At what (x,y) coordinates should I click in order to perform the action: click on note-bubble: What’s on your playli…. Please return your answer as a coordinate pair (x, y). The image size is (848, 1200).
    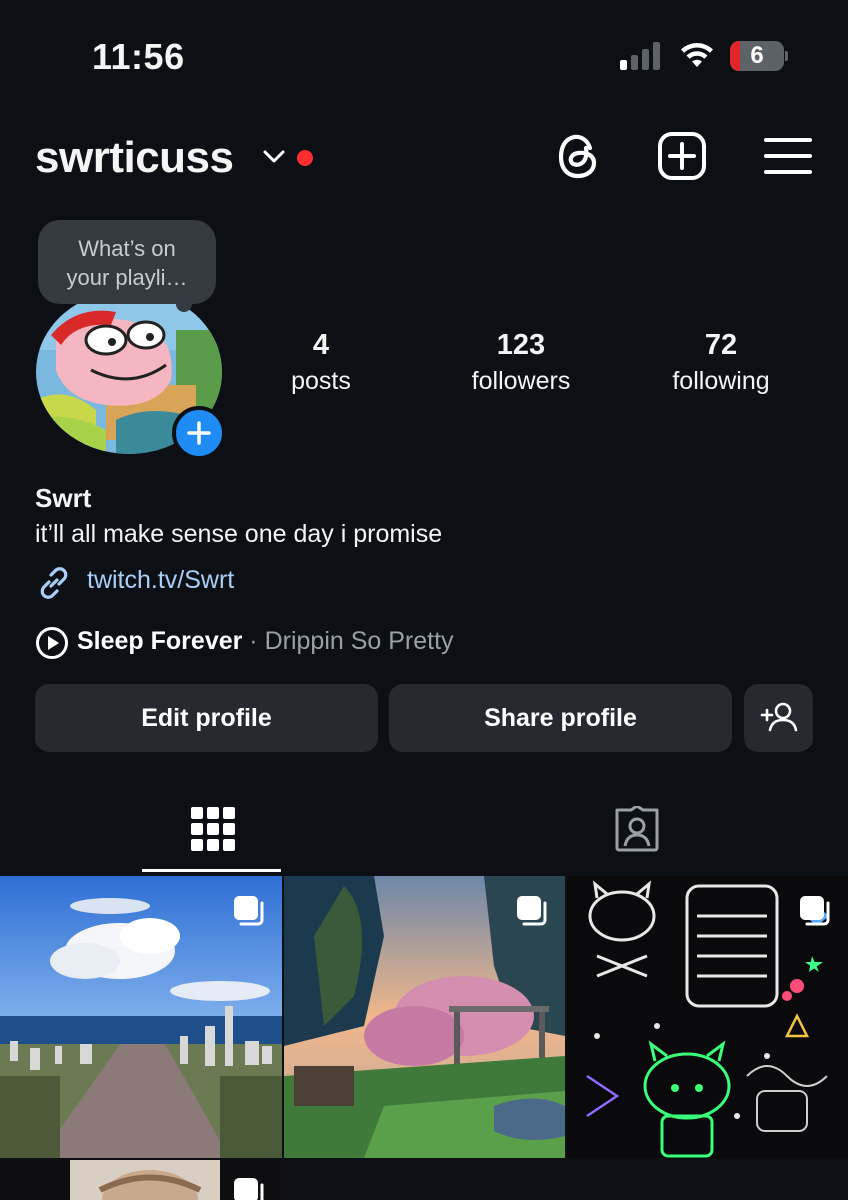
    Looking at the image, I should click on (127, 262).